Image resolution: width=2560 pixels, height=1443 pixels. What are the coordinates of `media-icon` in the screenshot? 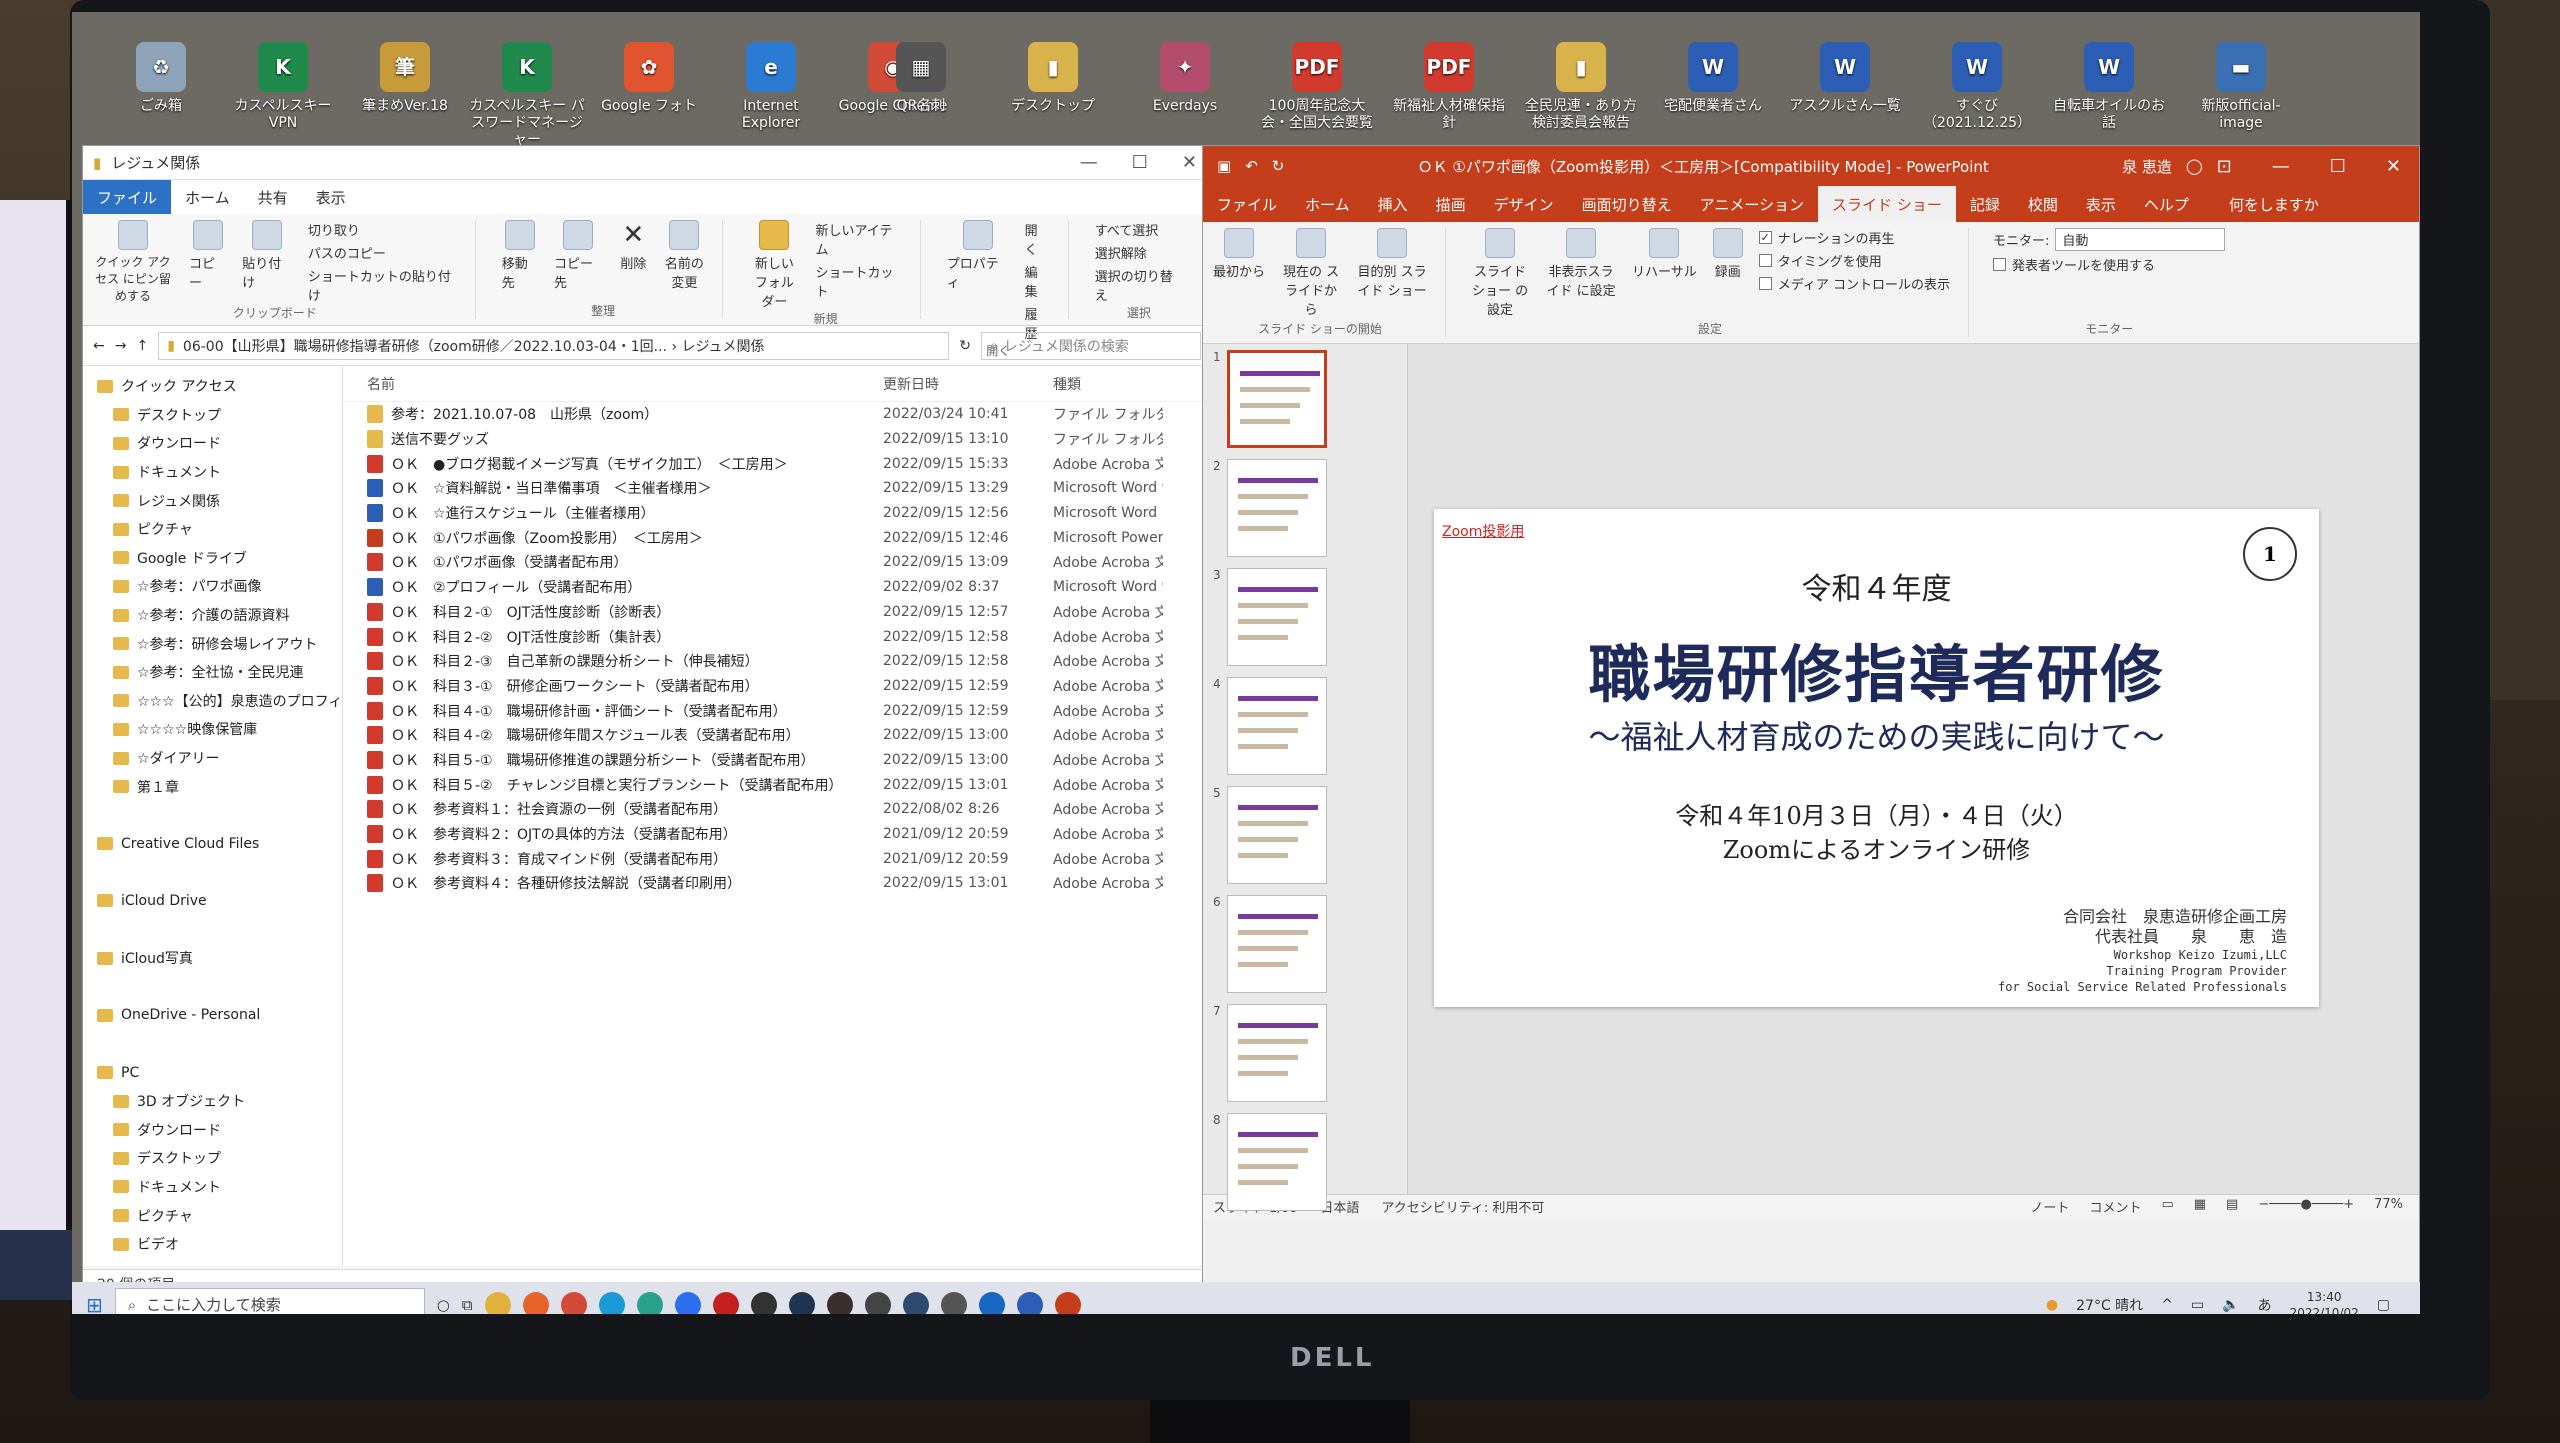 It's located at (915, 1302).